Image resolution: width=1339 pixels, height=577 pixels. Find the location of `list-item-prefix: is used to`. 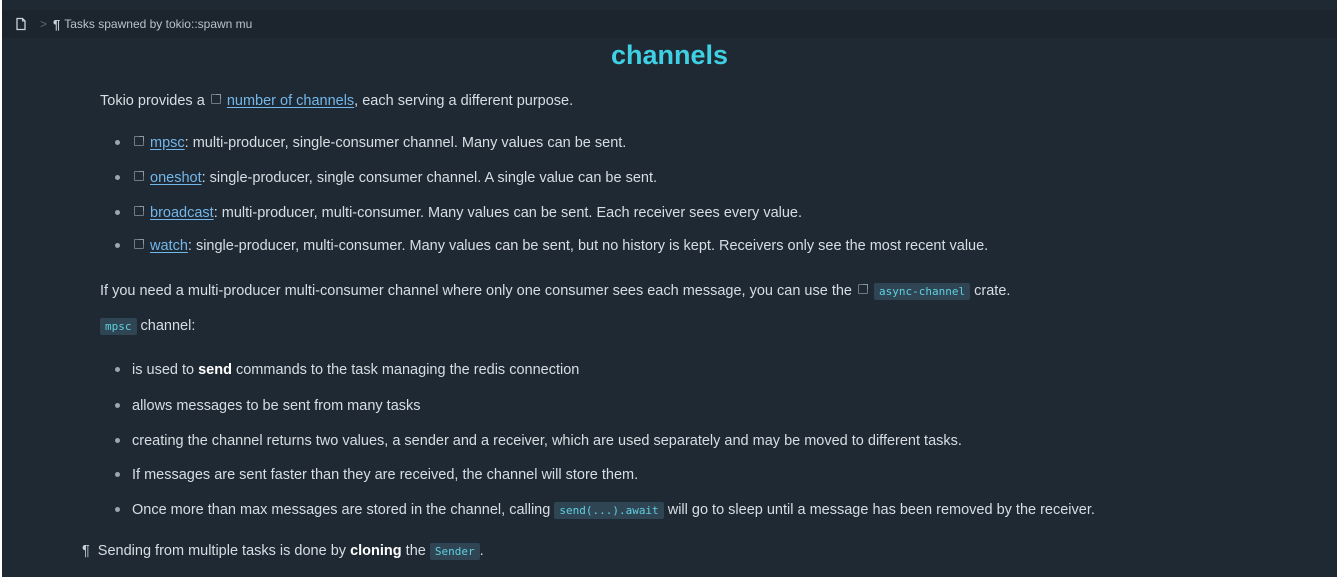

list-item-prefix: is used to is located at coordinates (163, 370).